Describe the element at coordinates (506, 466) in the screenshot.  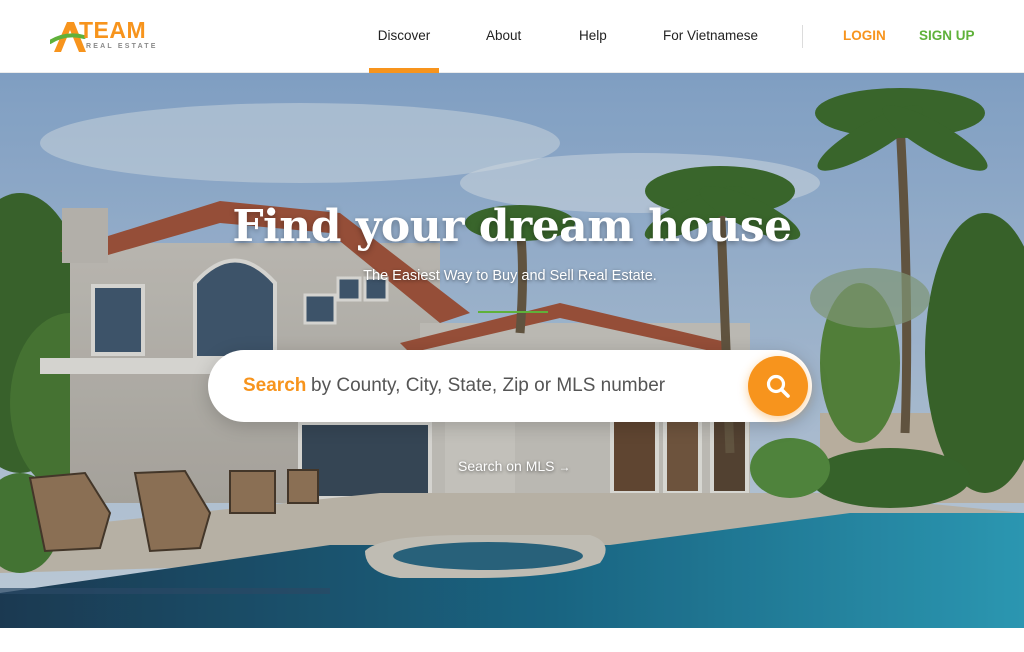
I see `search-on-mls-label: Search on MLS` at that location.